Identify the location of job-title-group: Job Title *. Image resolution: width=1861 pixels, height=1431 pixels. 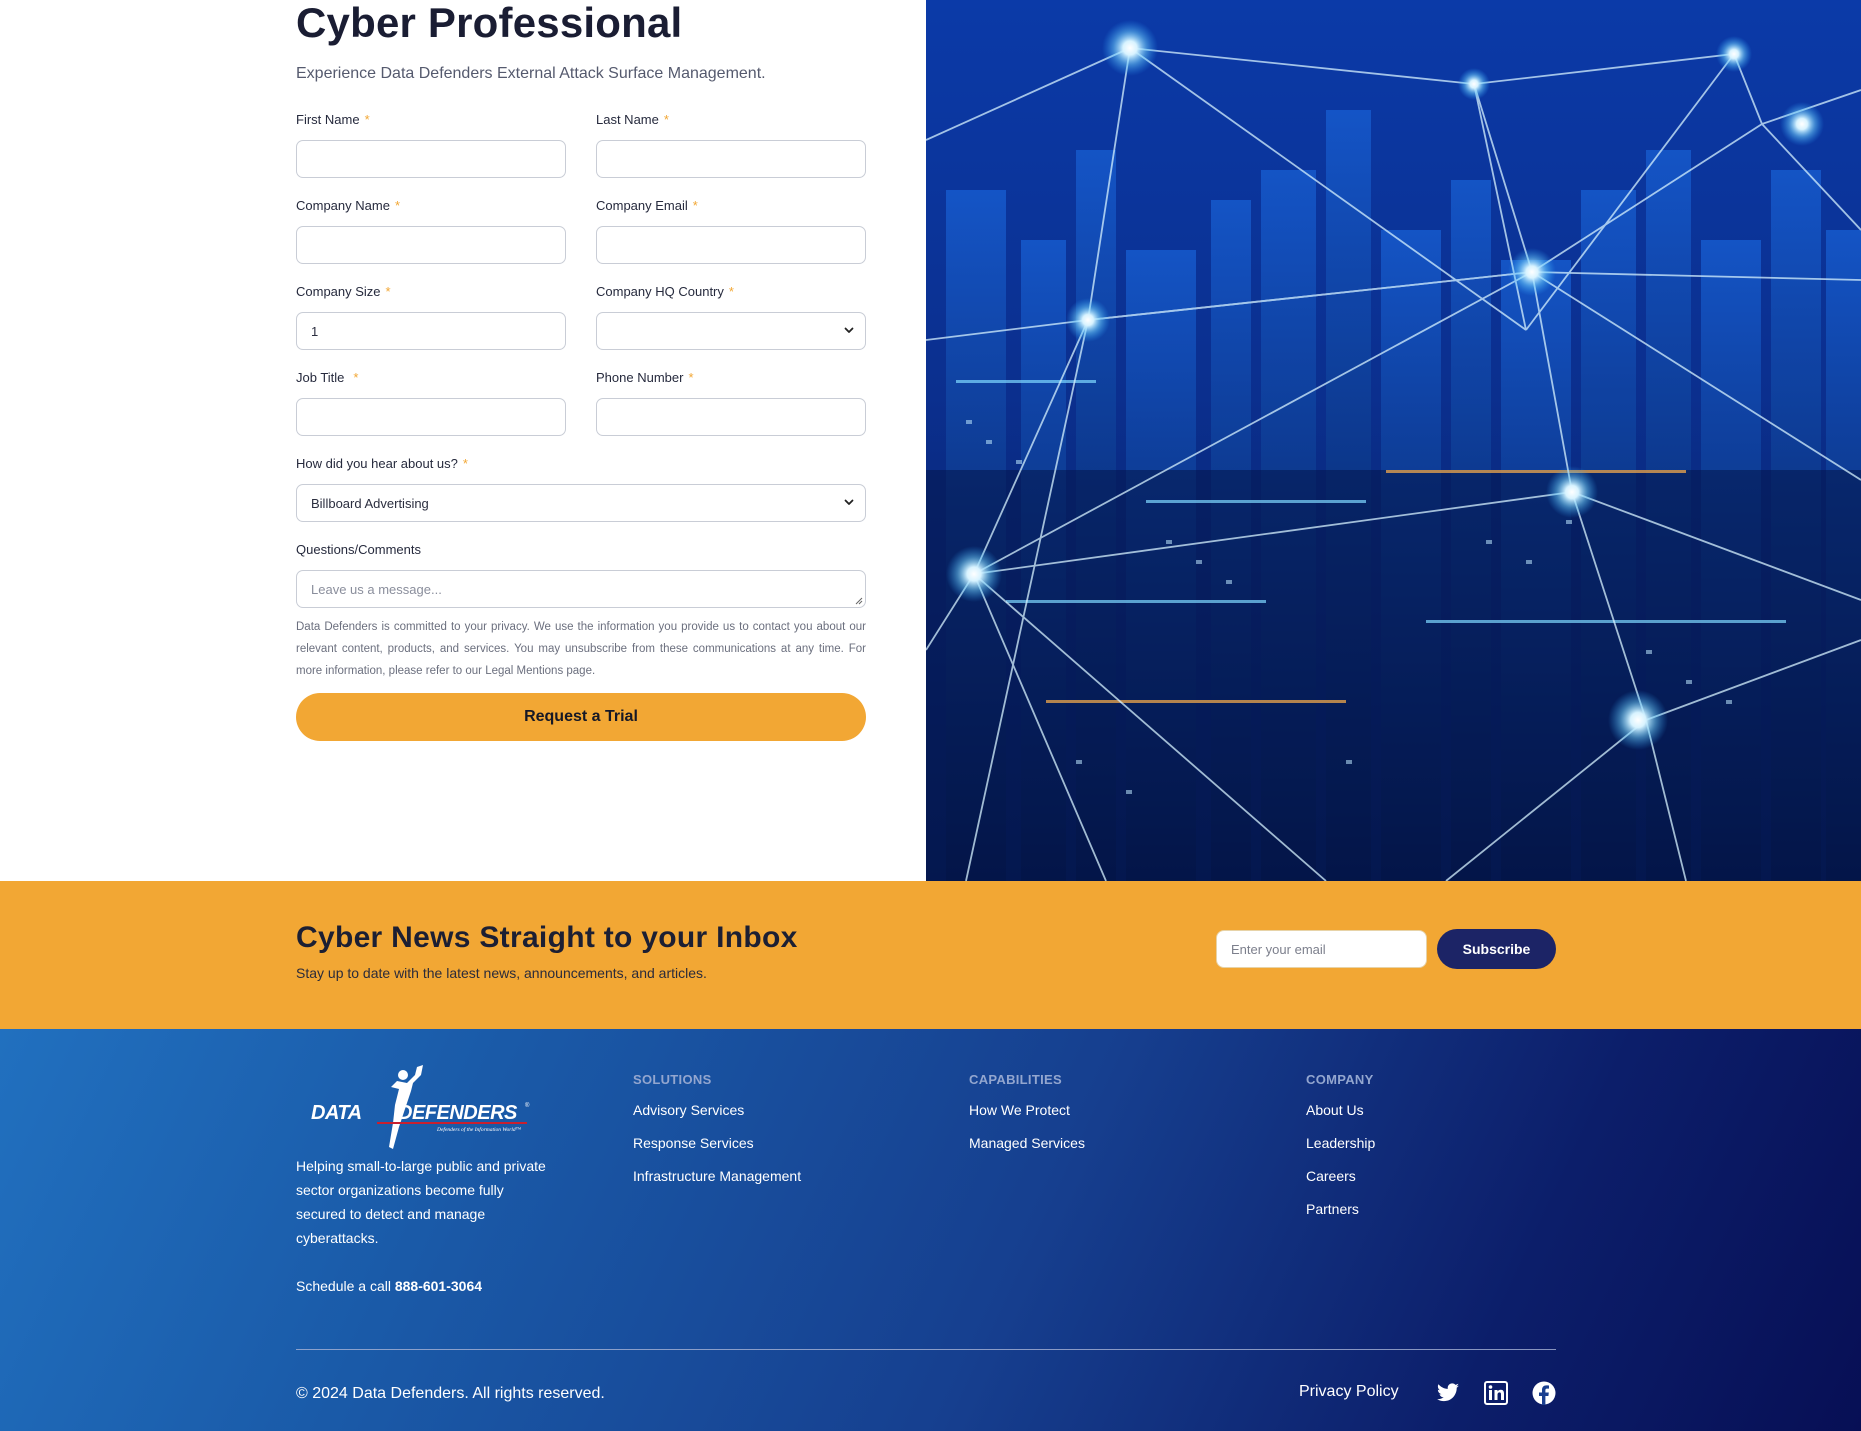
(431, 403).